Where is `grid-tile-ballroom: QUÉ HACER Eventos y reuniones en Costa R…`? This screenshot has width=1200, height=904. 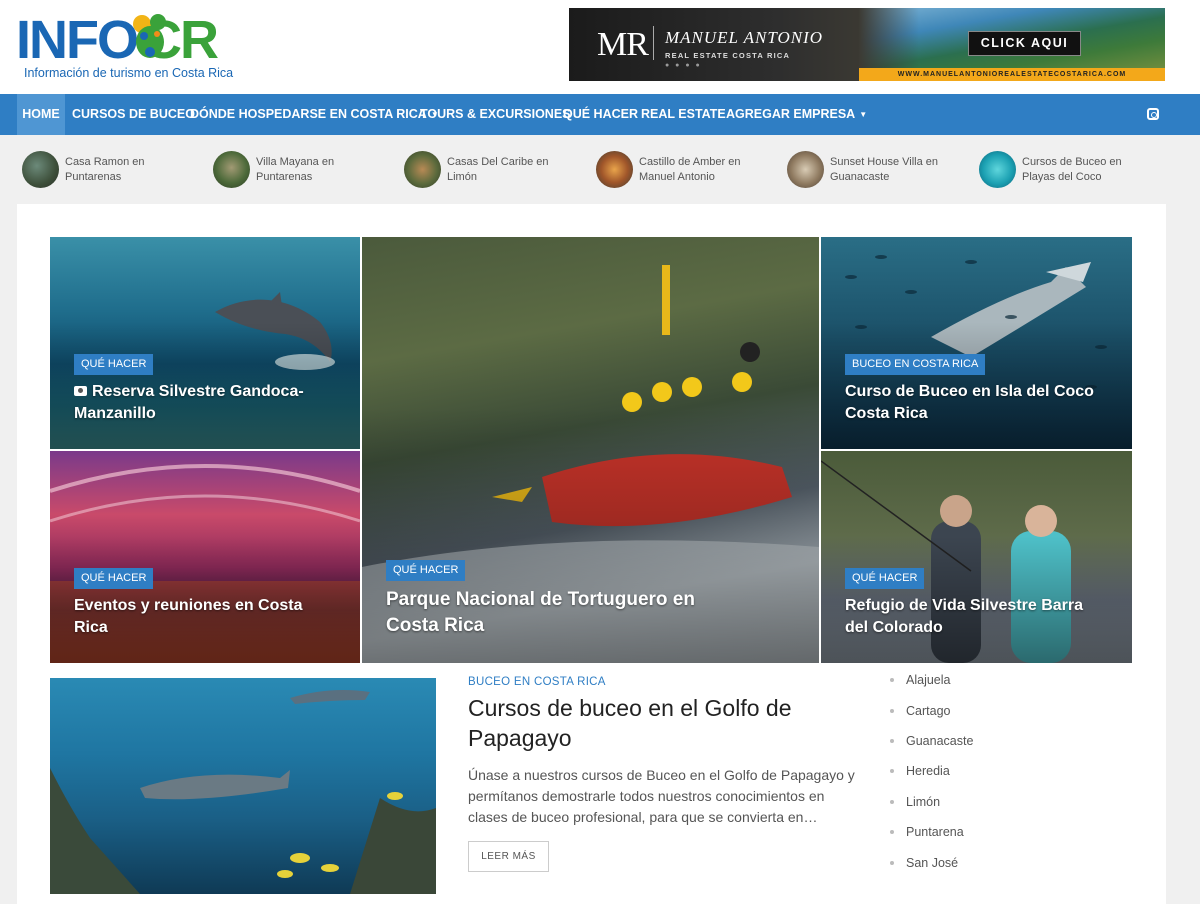
grid-tile-ballroom: QUÉ HACER Eventos y reuniones en Costa R… is located at coordinates (205, 557).